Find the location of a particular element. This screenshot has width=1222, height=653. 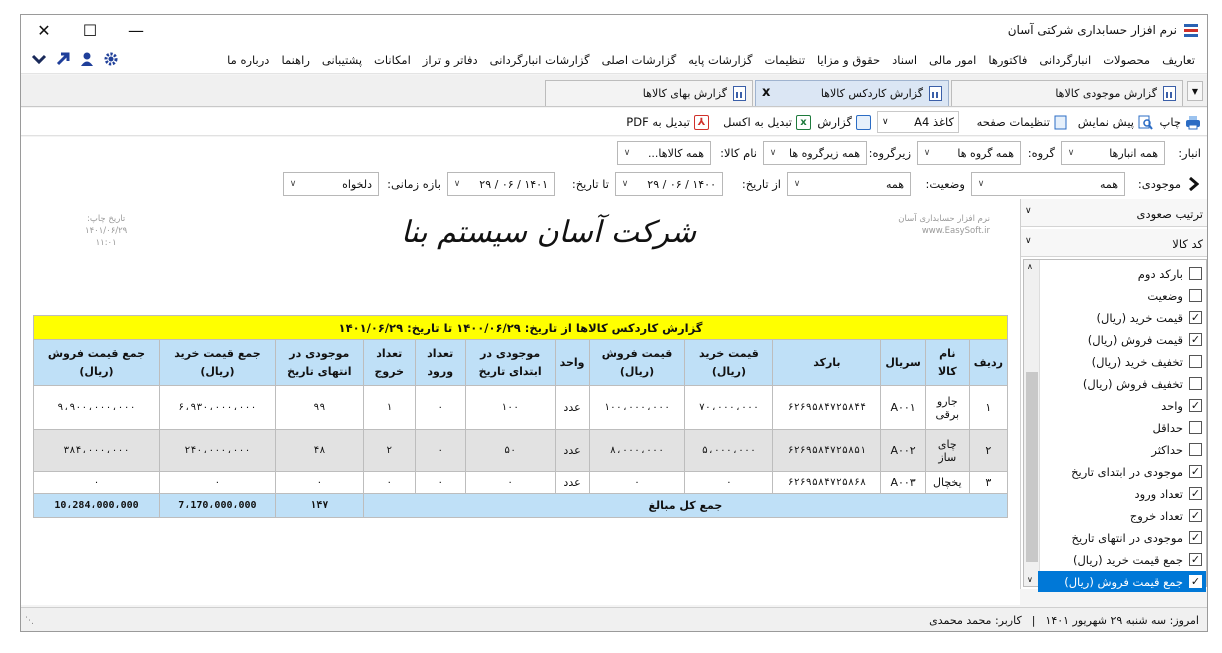

gear-icon is located at coordinates (111, 59).